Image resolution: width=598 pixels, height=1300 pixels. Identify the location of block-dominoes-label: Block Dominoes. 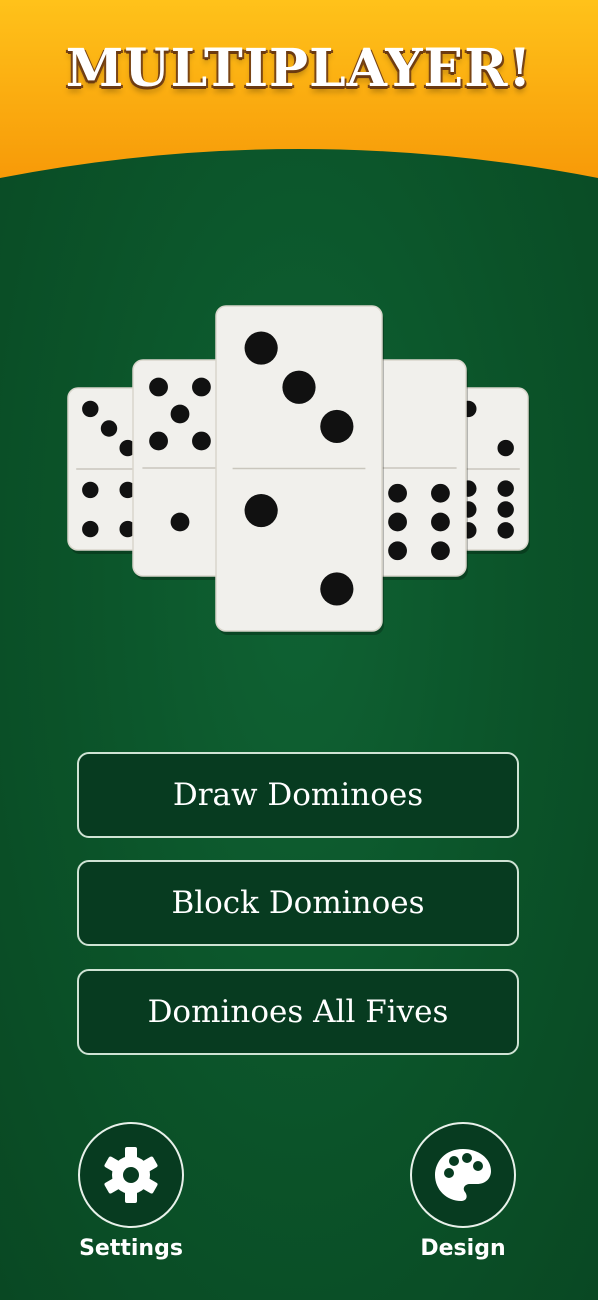
(298, 903).